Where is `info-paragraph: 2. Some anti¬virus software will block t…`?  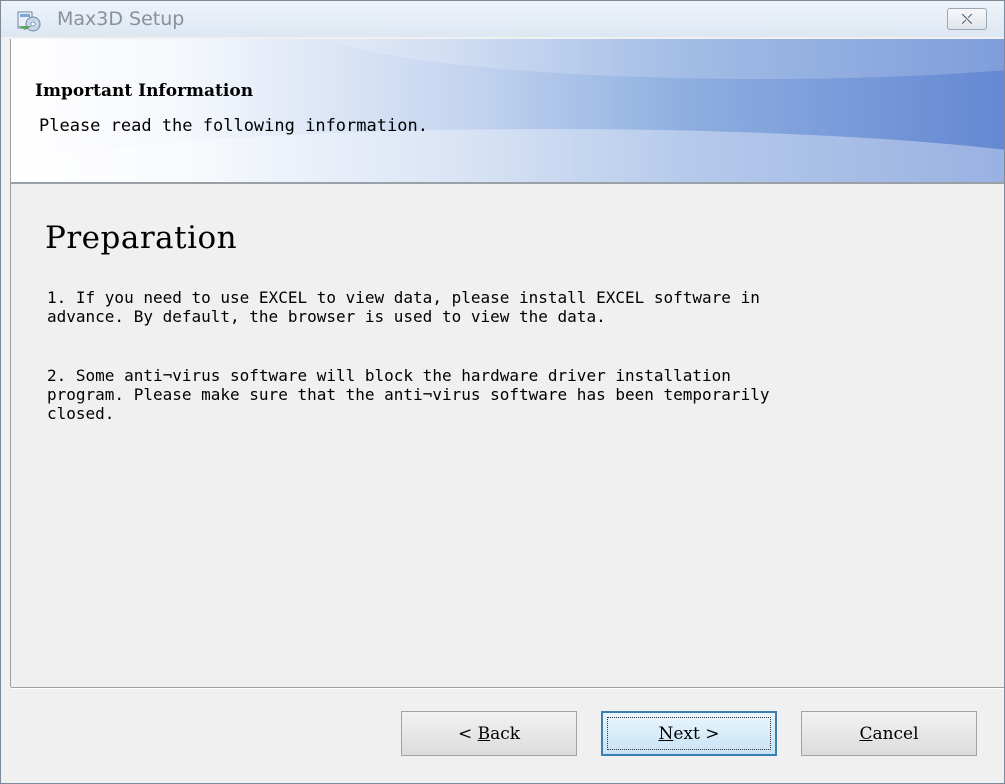
info-paragraph: 2. Some anti¬virus software will block t… is located at coordinates (408, 394).